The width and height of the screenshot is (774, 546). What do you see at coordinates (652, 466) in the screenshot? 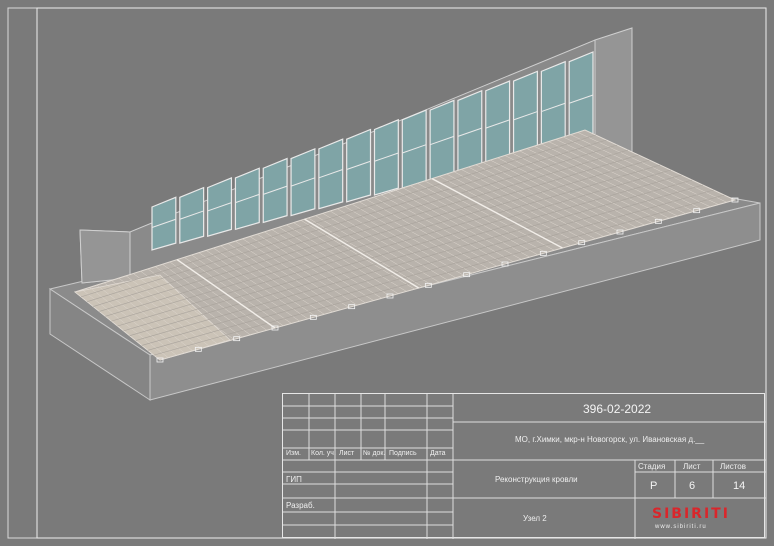
I see `stage-label: Стадия` at bounding box center [652, 466].